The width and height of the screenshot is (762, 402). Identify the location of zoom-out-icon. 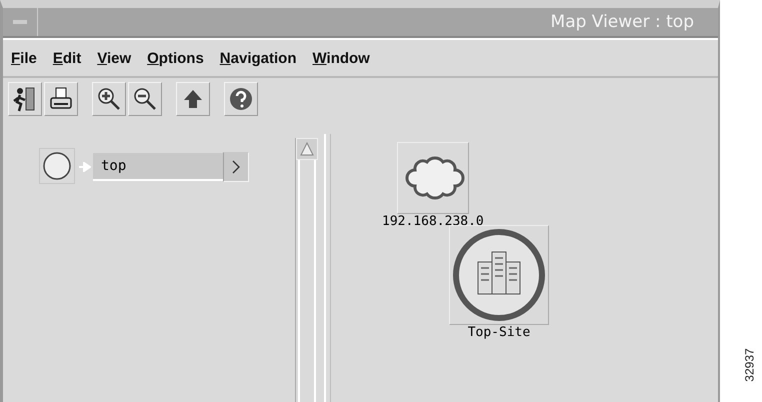
(145, 99).